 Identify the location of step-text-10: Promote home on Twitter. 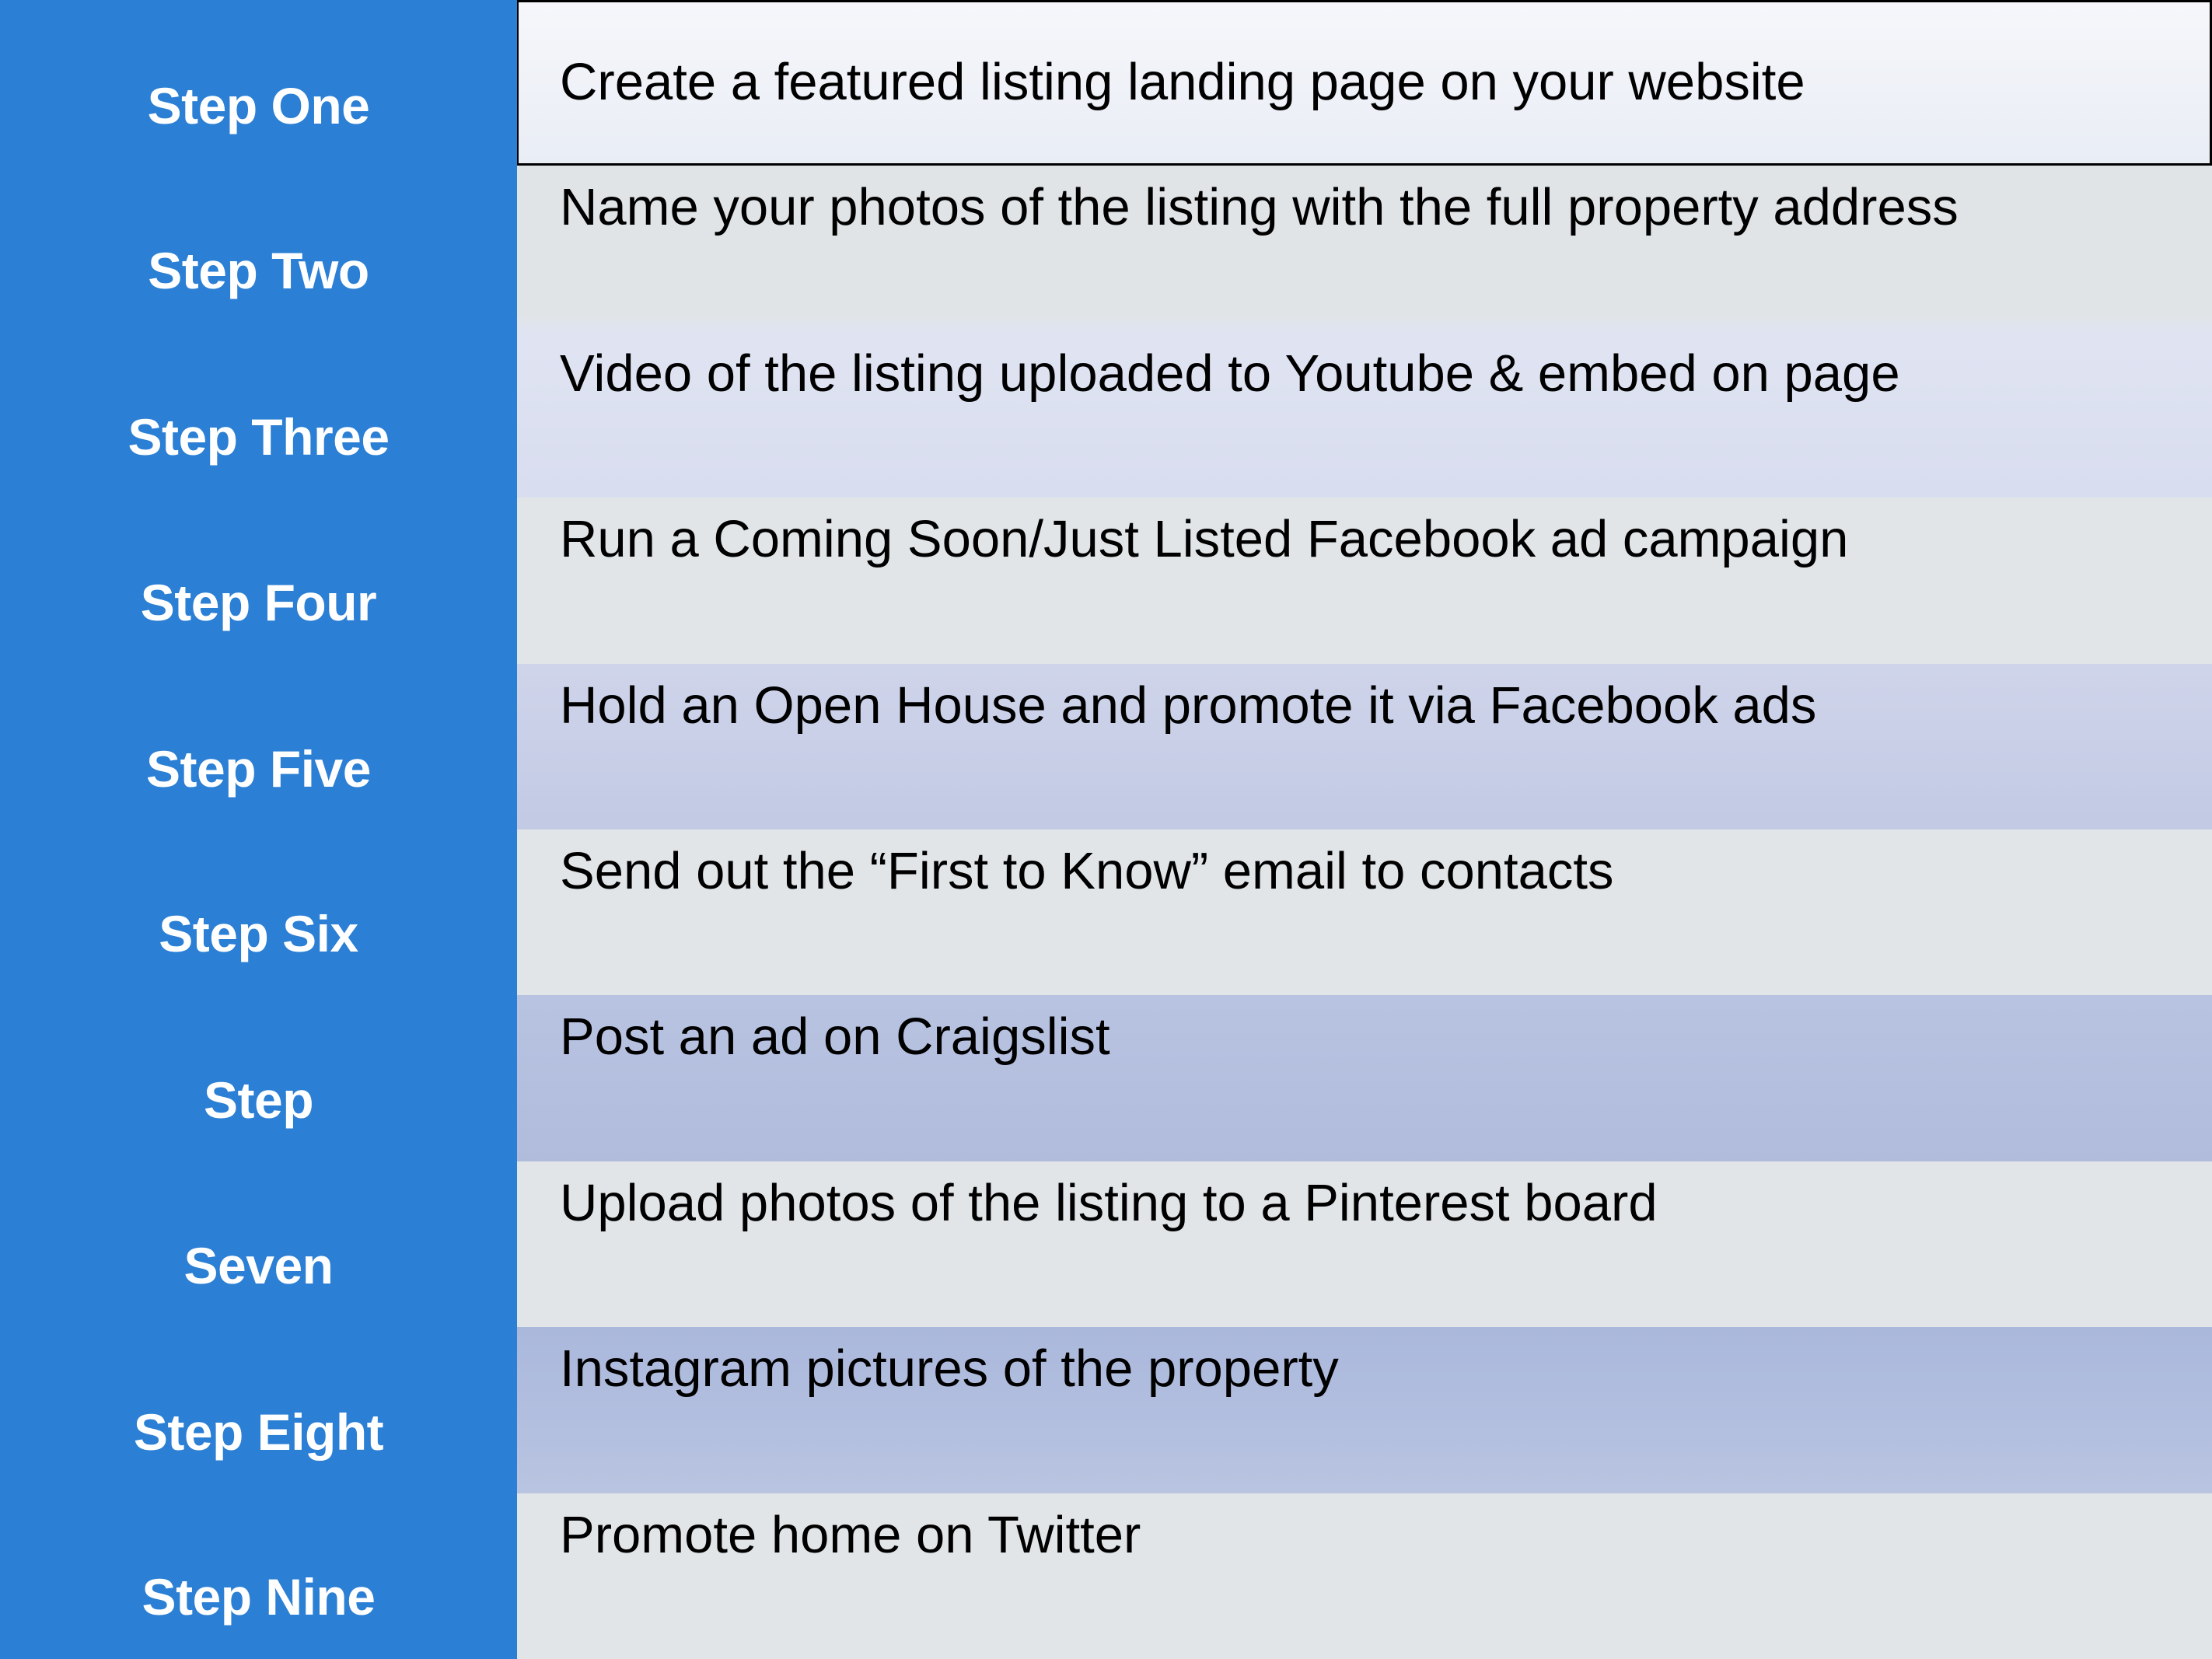
(850, 1534).